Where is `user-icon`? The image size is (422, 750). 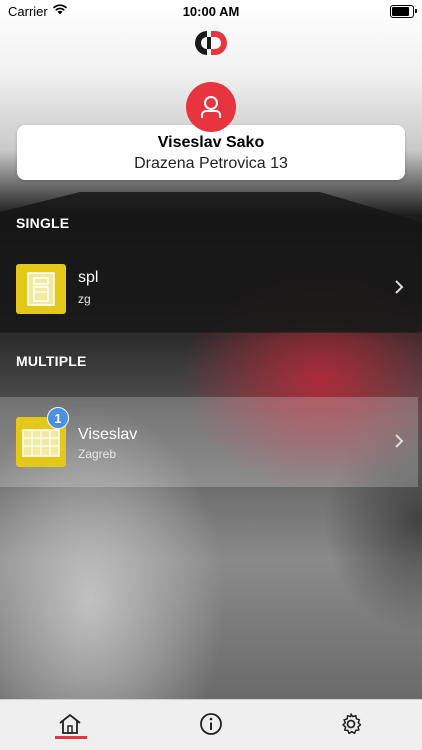
user-icon is located at coordinates (211, 107).